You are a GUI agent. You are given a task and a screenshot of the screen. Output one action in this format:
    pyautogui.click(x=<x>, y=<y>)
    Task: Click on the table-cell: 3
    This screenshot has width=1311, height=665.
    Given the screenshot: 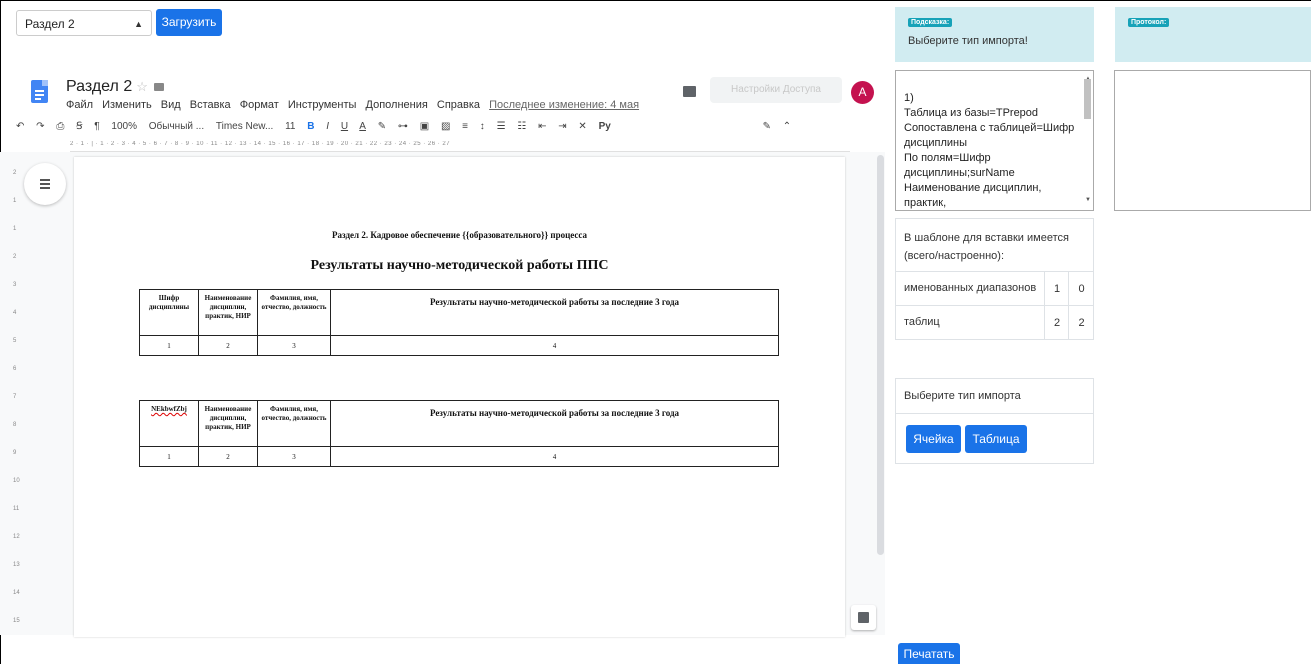 What is the action you would take?
    pyautogui.click(x=294, y=456)
    